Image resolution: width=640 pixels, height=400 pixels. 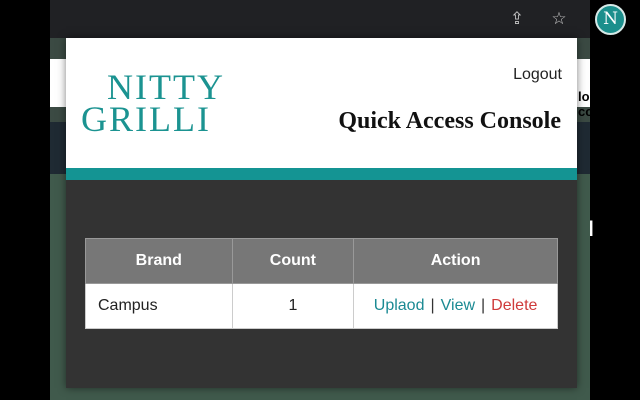 What do you see at coordinates (517, 19) in the screenshot?
I see `share-icon: ⇪` at bounding box center [517, 19].